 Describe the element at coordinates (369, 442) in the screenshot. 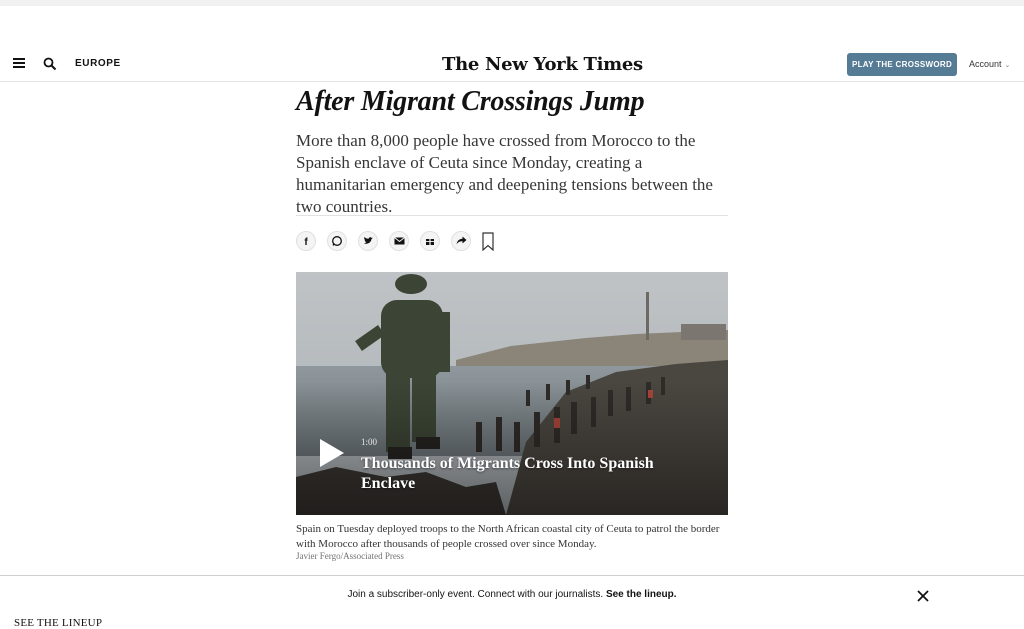

I see `video-duration: 1:00` at that location.